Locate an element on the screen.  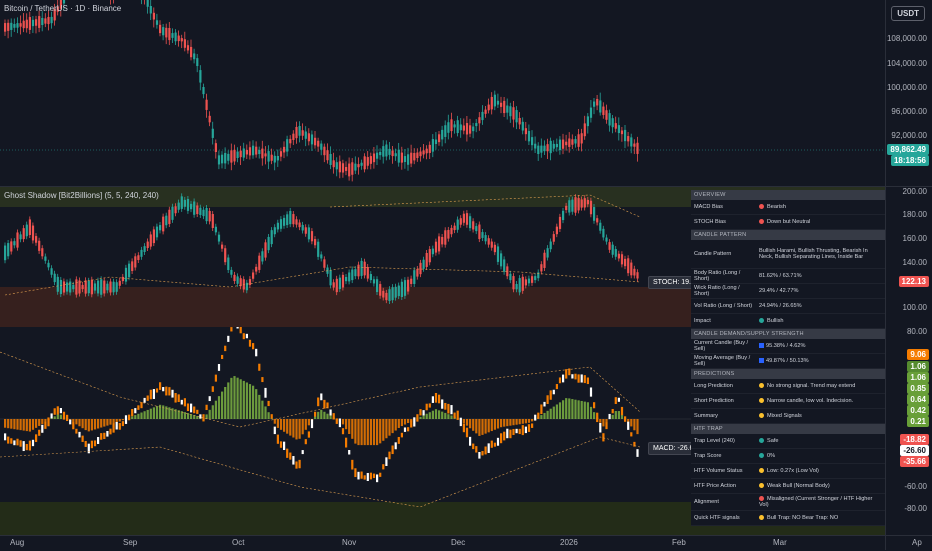
row-label: Current Candle (Buy / Sell) is located at coordinates (724, 346).